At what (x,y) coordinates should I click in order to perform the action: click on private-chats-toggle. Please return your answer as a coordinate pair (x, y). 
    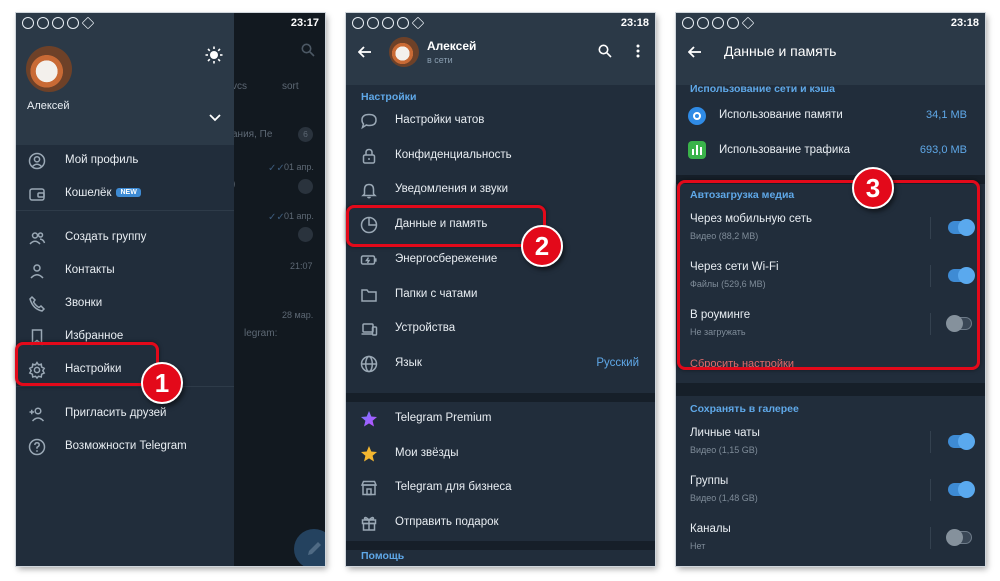
    Looking at the image, I should click on (961, 441).